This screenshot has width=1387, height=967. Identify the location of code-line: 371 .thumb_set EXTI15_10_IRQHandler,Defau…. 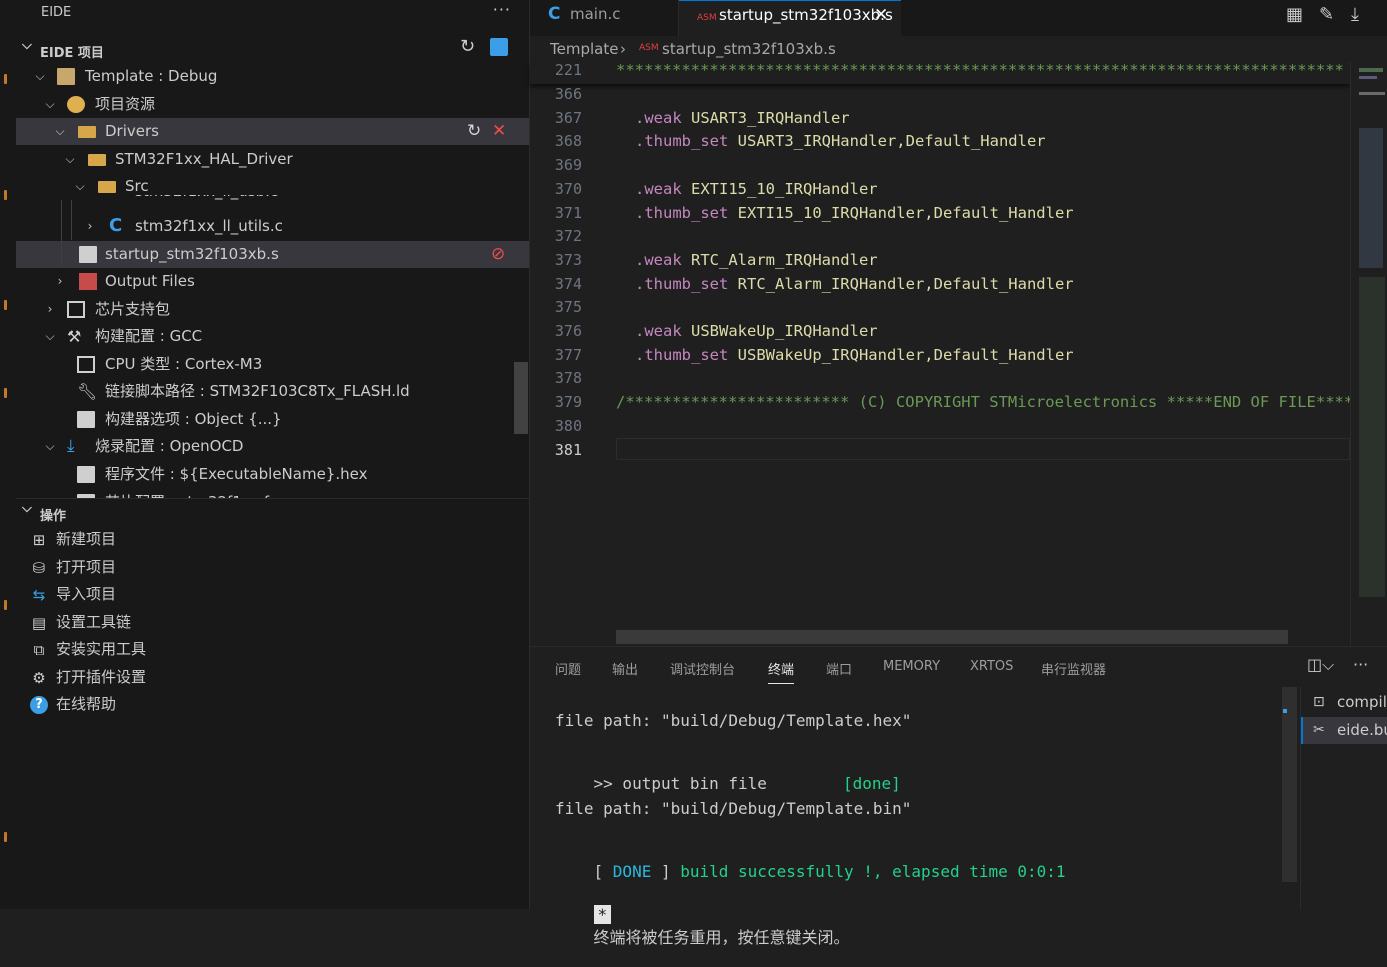
(940, 213).